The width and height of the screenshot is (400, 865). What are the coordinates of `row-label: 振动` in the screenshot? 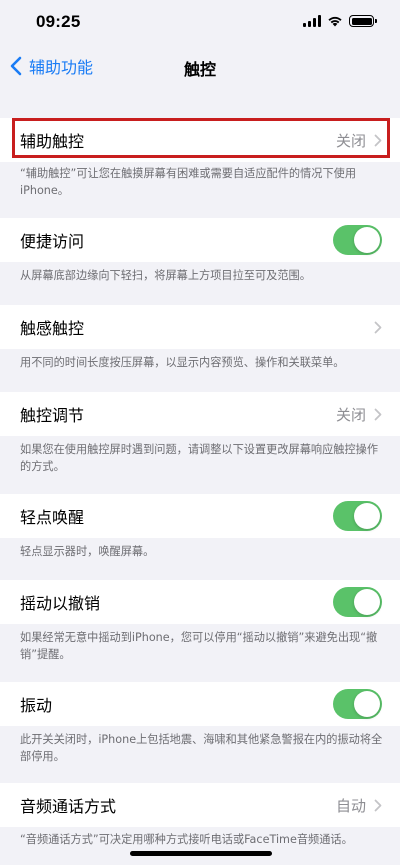 It's located at (36, 705).